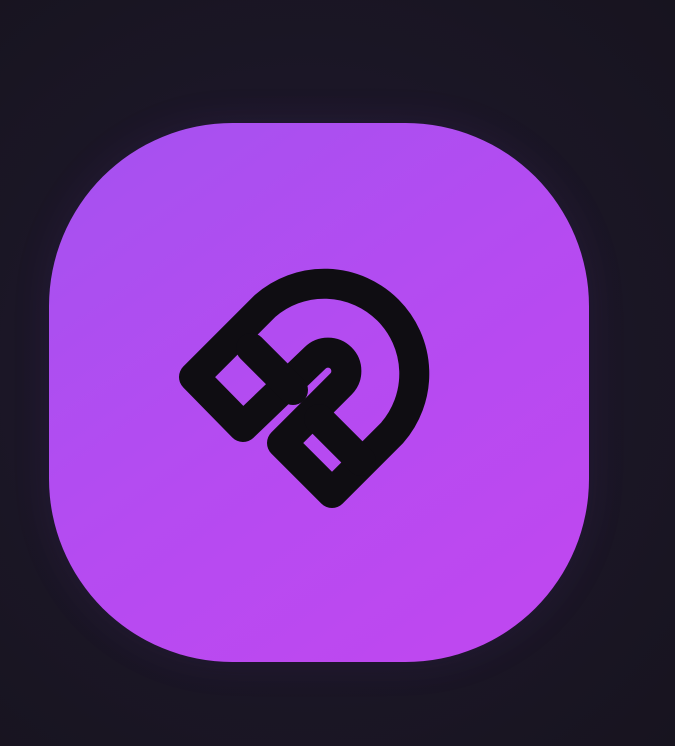 Image resolution: width=675 pixels, height=746 pixels. Describe the element at coordinates (340, 440) in the screenshot. I see `magnet-right-pole-line` at that location.